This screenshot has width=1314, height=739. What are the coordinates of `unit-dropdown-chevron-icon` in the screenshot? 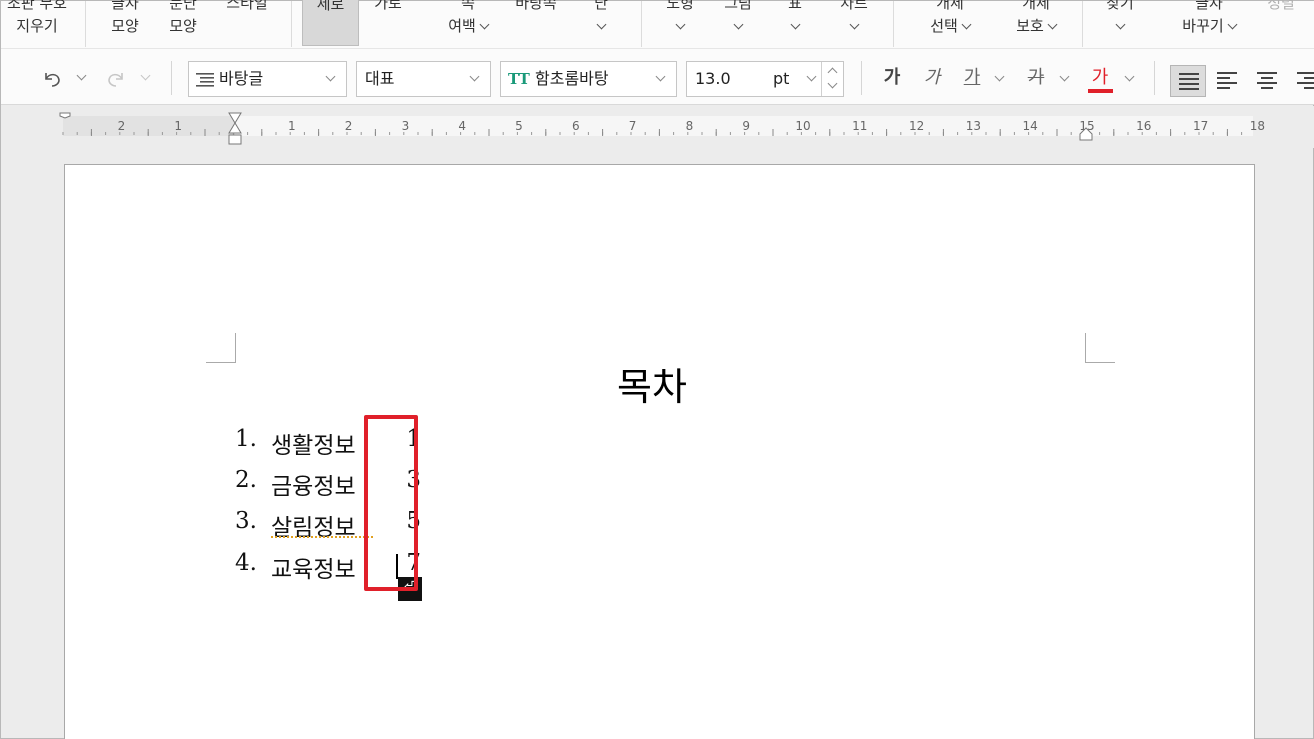 It's located at (811, 76).